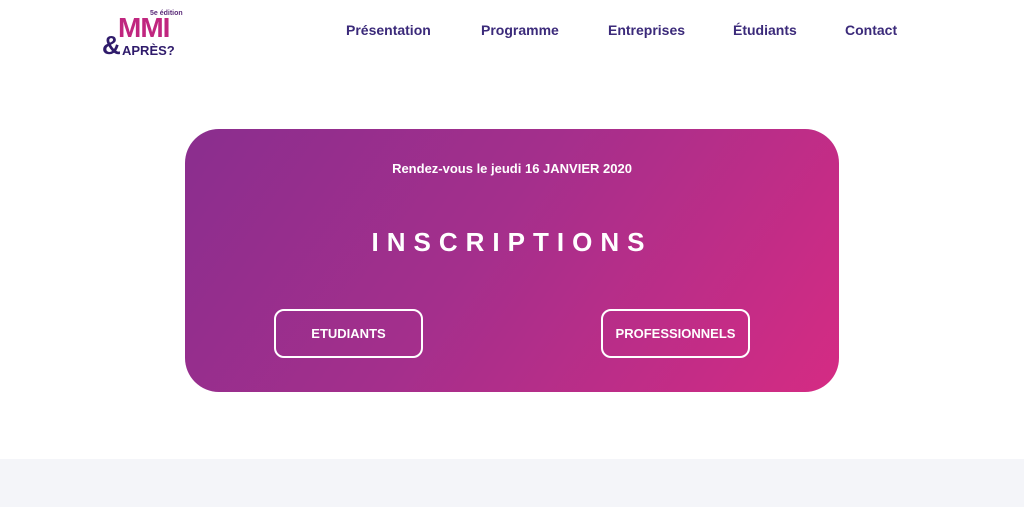 The height and width of the screenshot is (507, 1024). What do you see at coordinates (388, 30) in the screenshot?
I see `nav-item-presentation: Présentation` at bounding box center [388, 30].